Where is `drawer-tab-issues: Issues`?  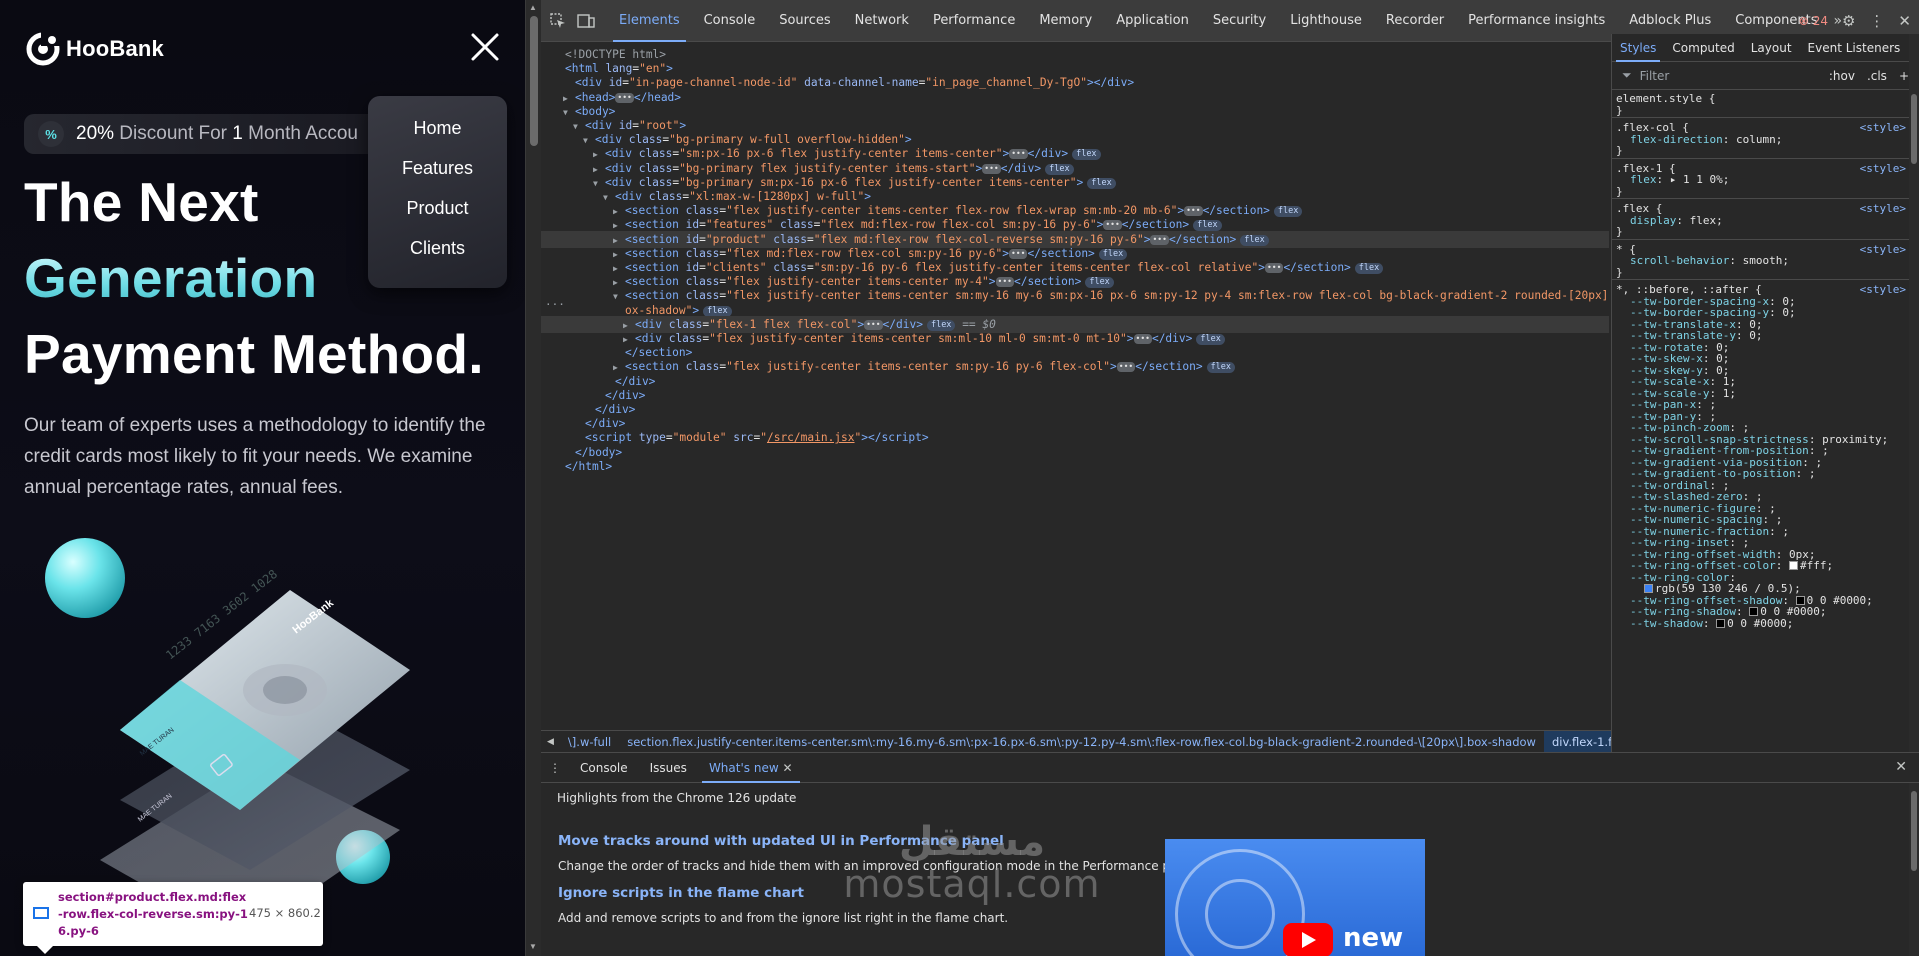
drawer-tab-issues: Issues is located at coordinates (668, 768).